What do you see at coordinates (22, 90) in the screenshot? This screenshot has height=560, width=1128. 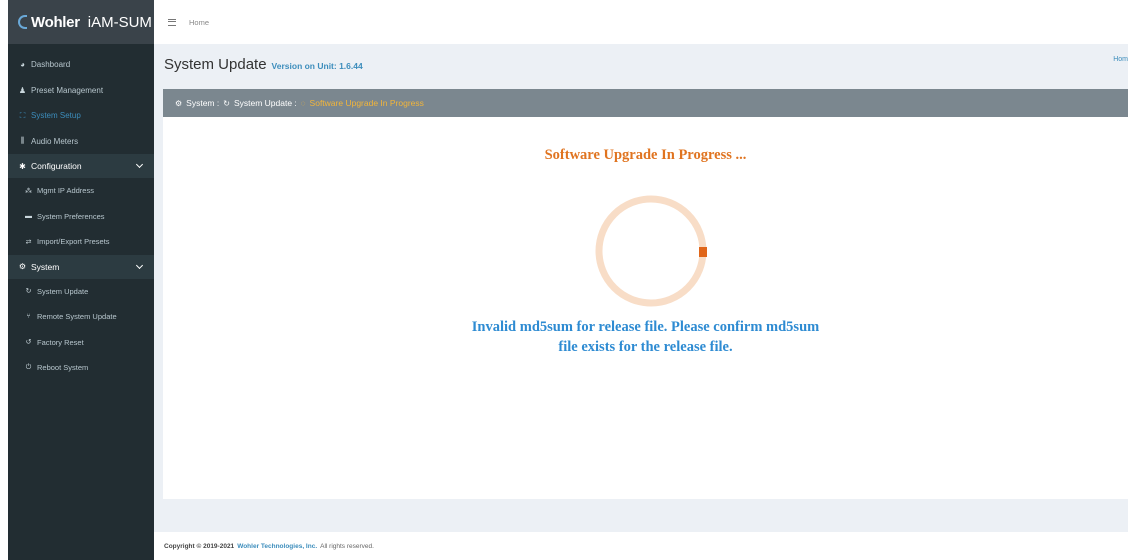 I see `users-icon: ♟` at bounding box center [22, 90].